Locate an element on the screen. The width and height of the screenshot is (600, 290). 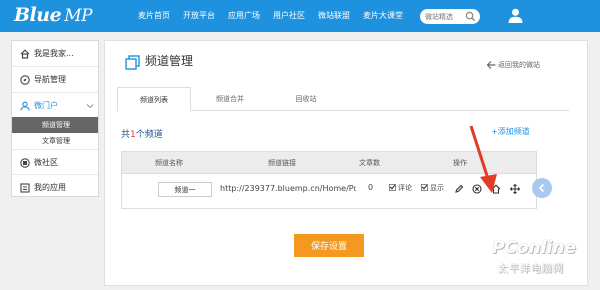
sidebar: 我是我家... 导航管理 微门户 频道管理 文章管理 微社区 我的应用 is located at coordinates (55, 118).